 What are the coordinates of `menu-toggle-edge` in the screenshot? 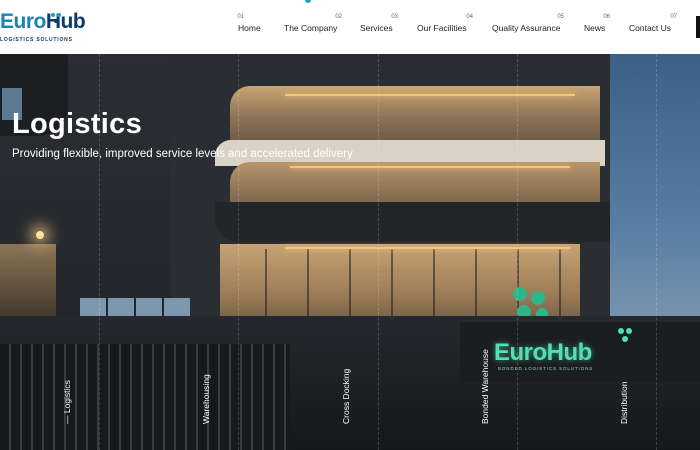 It's located at (698, 27).